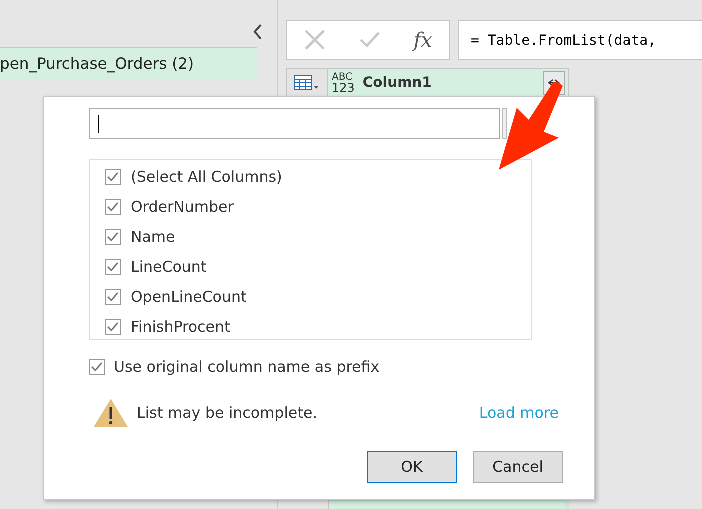 The height and width of the screenshot is (509, 702). Describe the element at coordinates (423, 40) in the screenshot. I see `fx-label: fx` at that location.